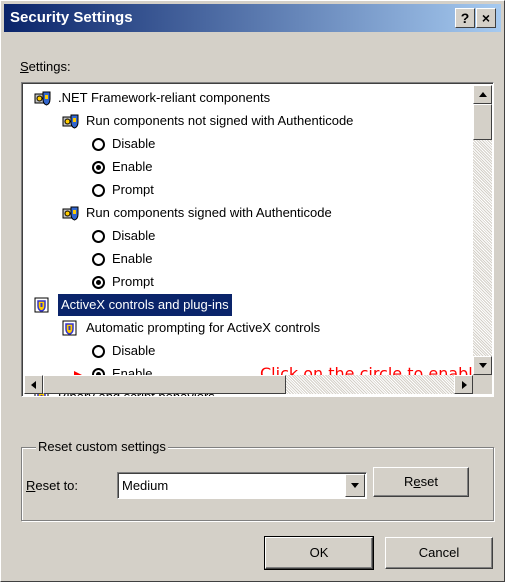  What do you see at coordinates (319, 553) in the screenshot?
I see `ok-button: OK` at bounding box center [319, 553].